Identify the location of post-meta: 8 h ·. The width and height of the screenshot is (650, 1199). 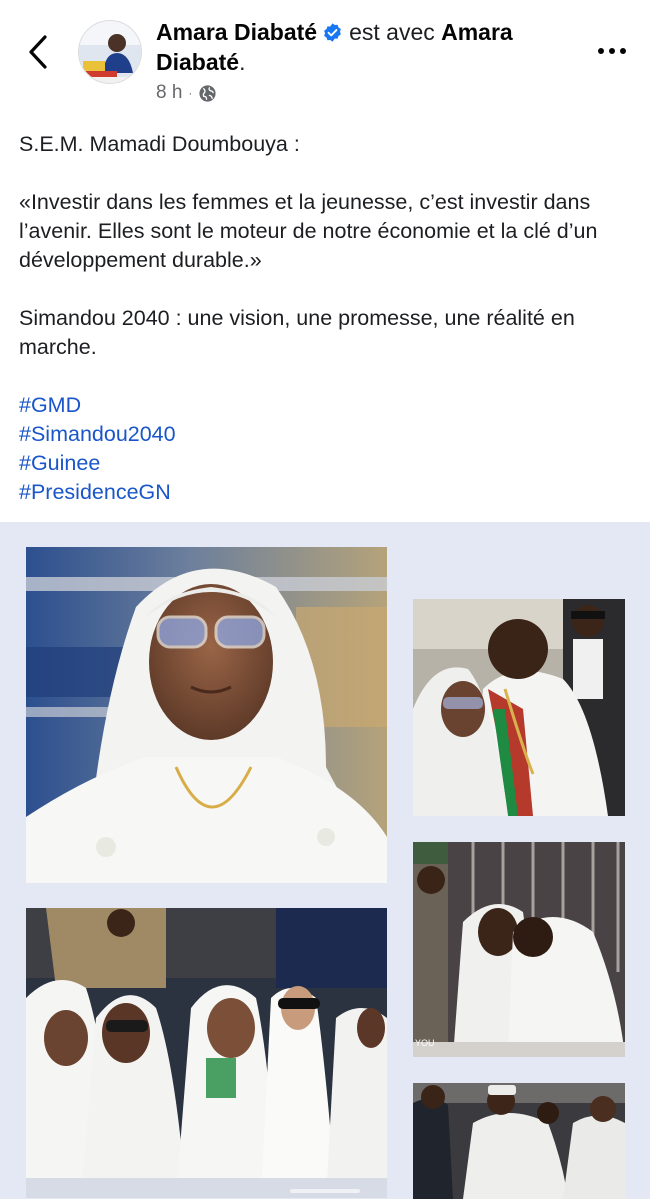
(186, 93).